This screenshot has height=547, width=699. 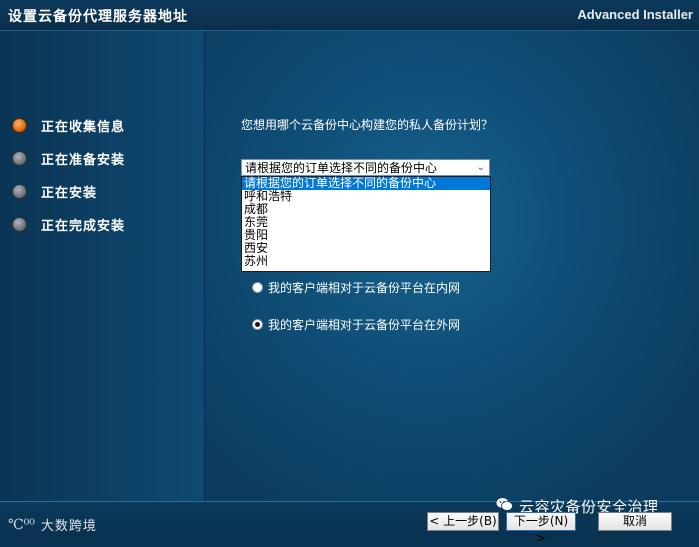 I want to click on step-collecting-info: 正在收集信息, so click(x=68, y=132).